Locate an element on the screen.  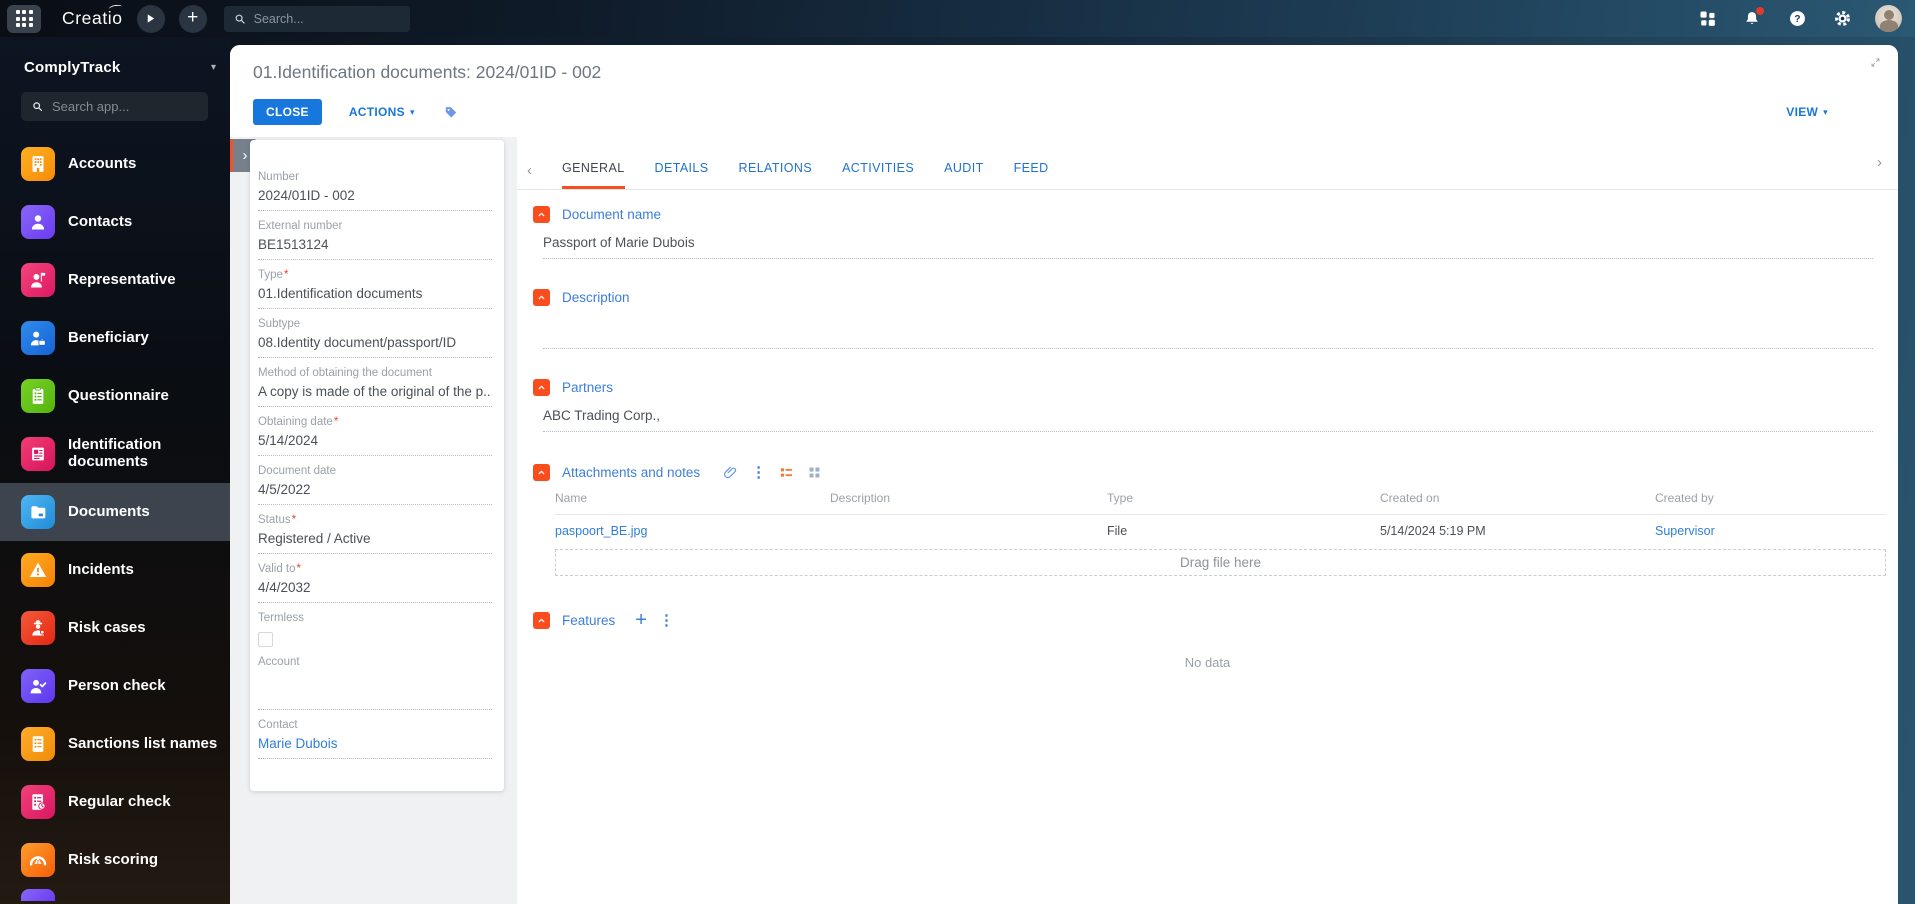
field-contact: Contact Marie Dubois is located at coordinates (375, 739).